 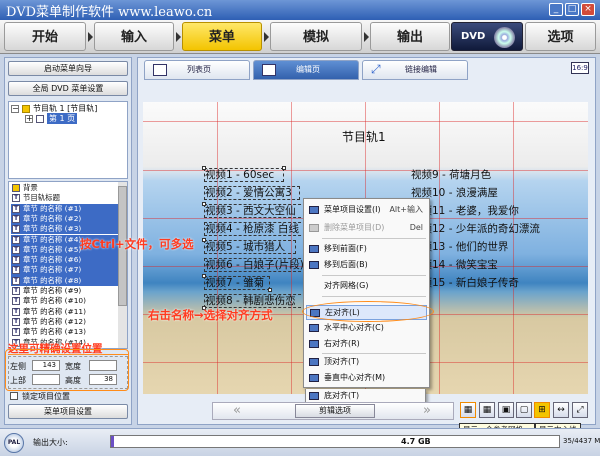 I want to click on list-item: T 章节 的名称 (#10), so click(x=67, y=301).